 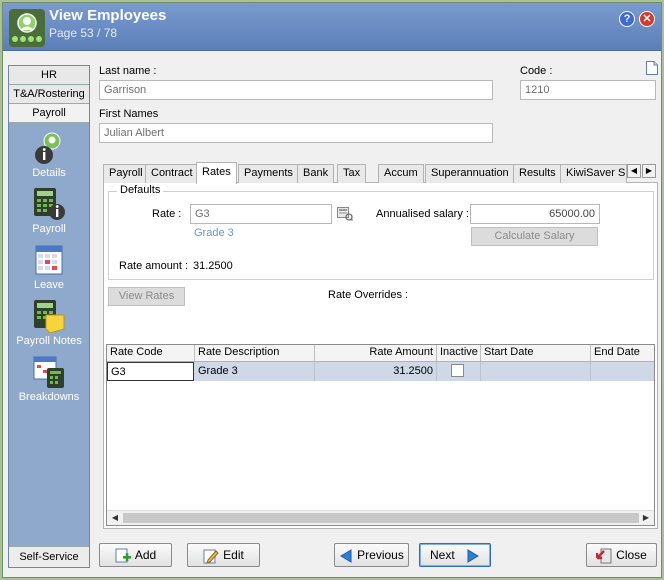 I want to click on arrow-left-icon, so click(x=346, y=555).